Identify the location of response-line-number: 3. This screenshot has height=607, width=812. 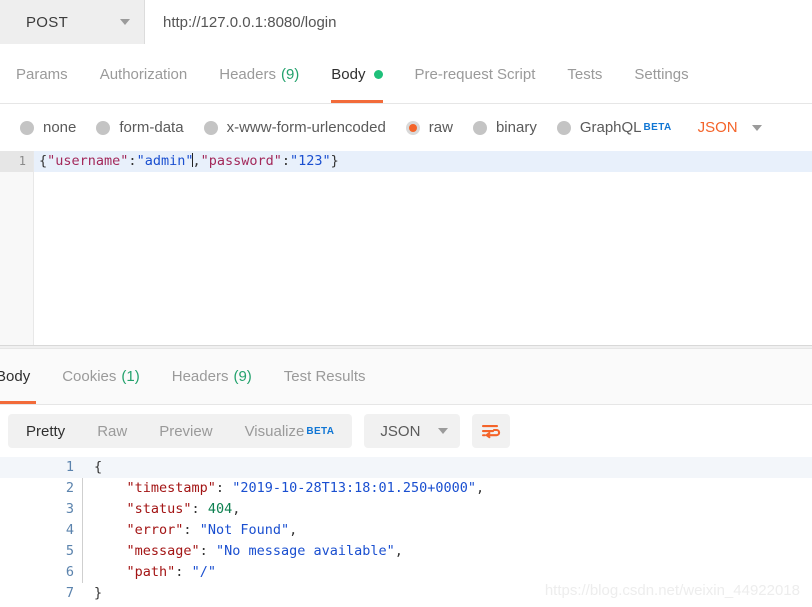
(69, 509).